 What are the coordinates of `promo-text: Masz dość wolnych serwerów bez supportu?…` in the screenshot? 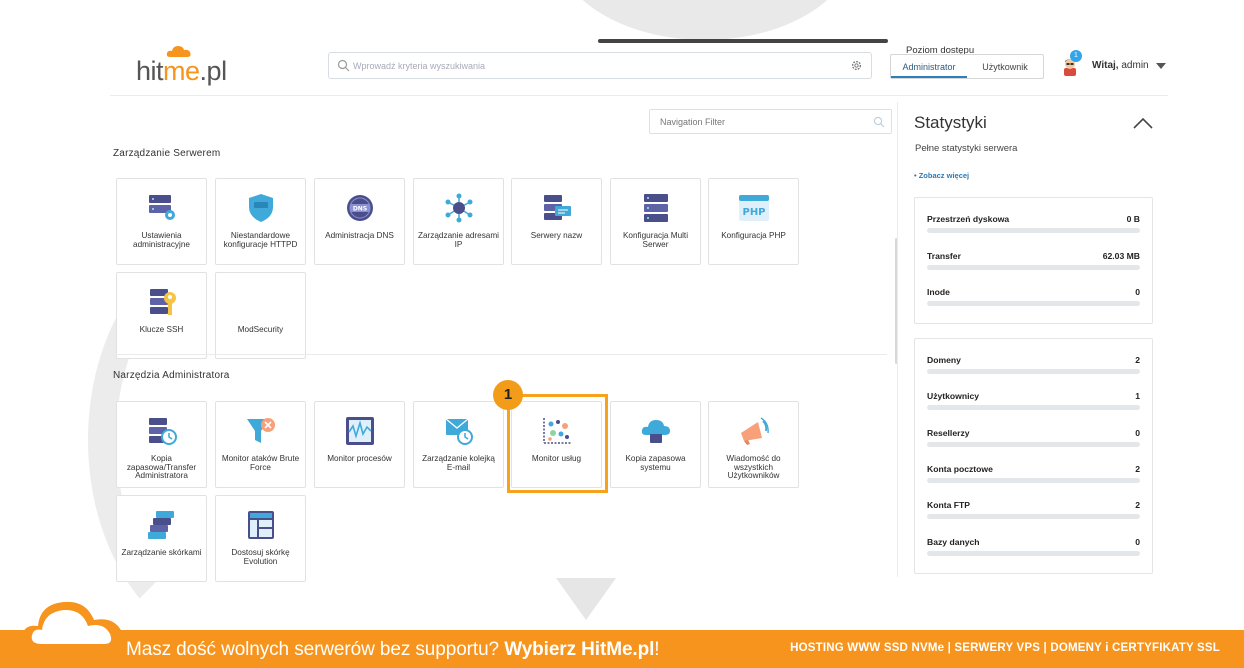 It's located at (393, 649).